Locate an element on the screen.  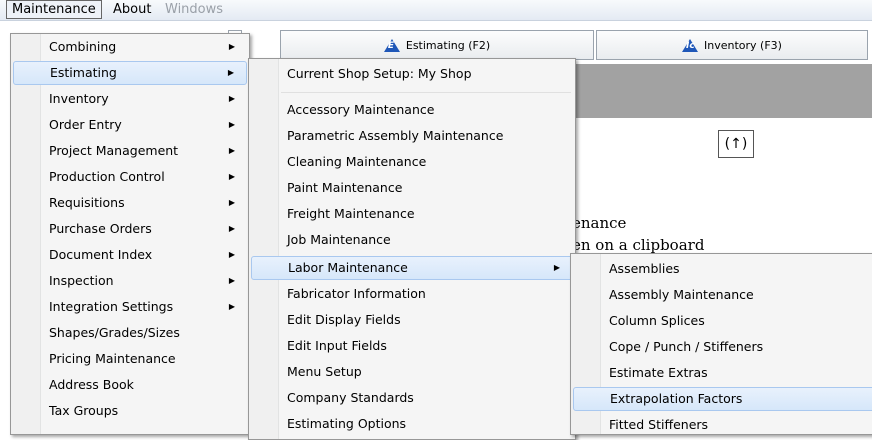
menu-item-company-standards: Company Standards is located at coordinates (412, 398).